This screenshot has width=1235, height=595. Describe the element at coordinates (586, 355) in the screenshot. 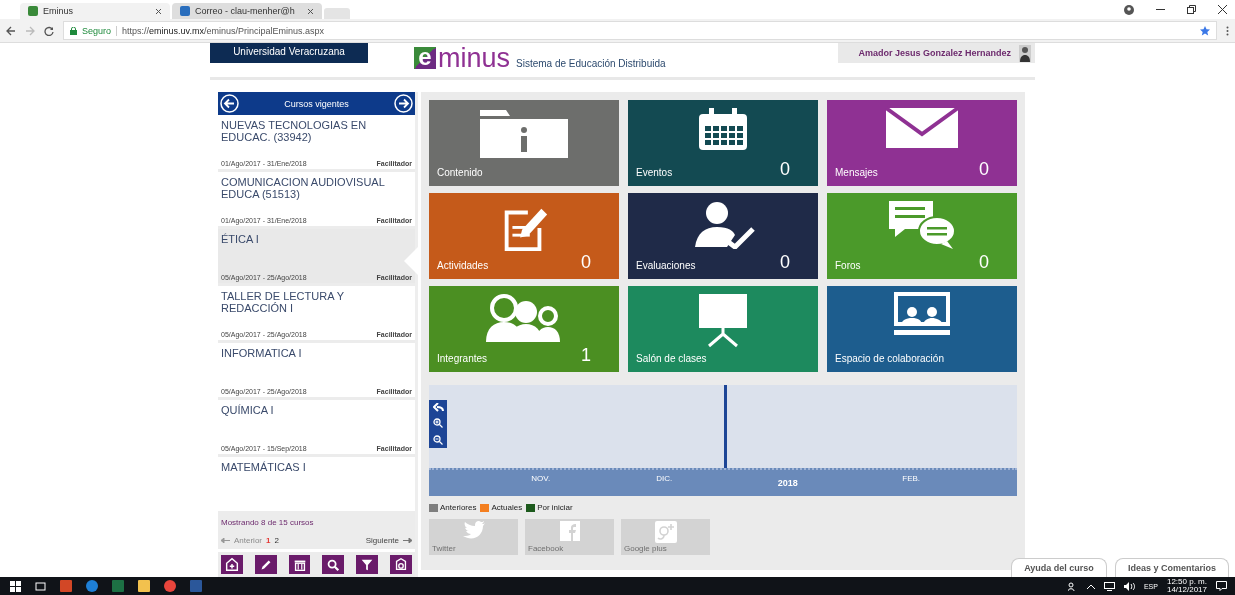

I see `tile-count: 1` at that location.